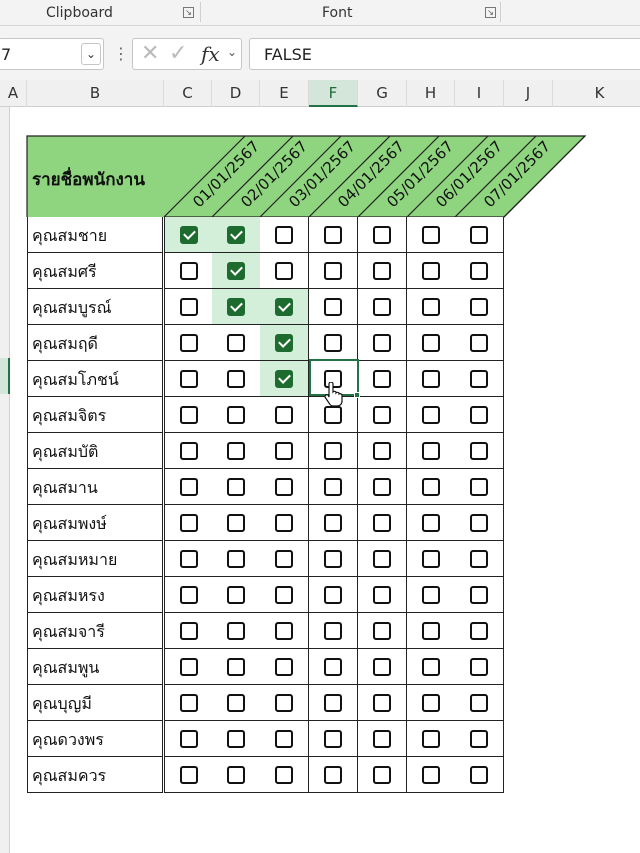  What do you see at coordinates (88, 179) in the screenshot?
I see `employee-list-title: รายชื่อพนักงาน` at bounding box center [88, 179].